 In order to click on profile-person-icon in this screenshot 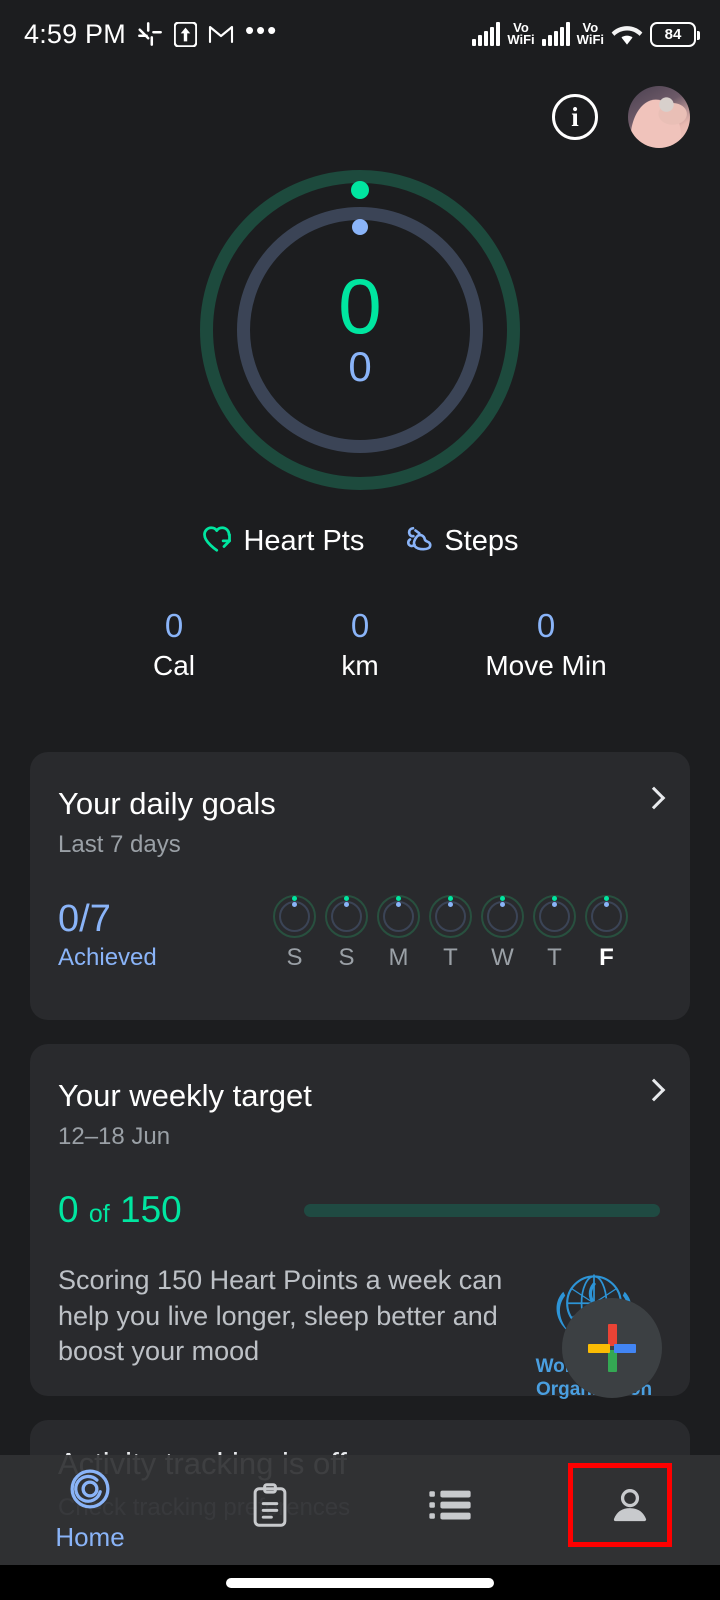, I will do `click(630, 1507)`.